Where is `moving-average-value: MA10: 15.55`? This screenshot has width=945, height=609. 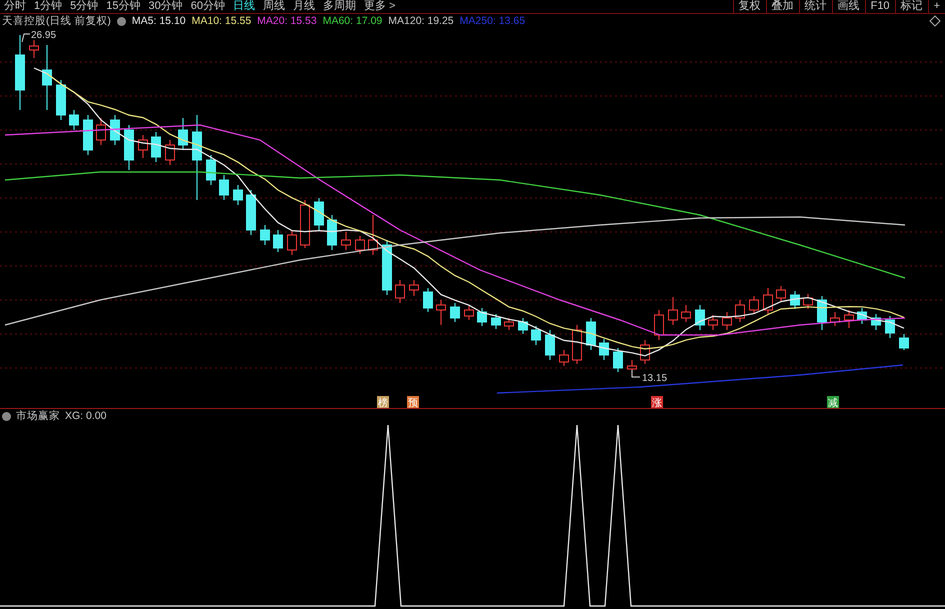 moving-average-value: MA10: 15.55 is located at coordinates (222, 21).